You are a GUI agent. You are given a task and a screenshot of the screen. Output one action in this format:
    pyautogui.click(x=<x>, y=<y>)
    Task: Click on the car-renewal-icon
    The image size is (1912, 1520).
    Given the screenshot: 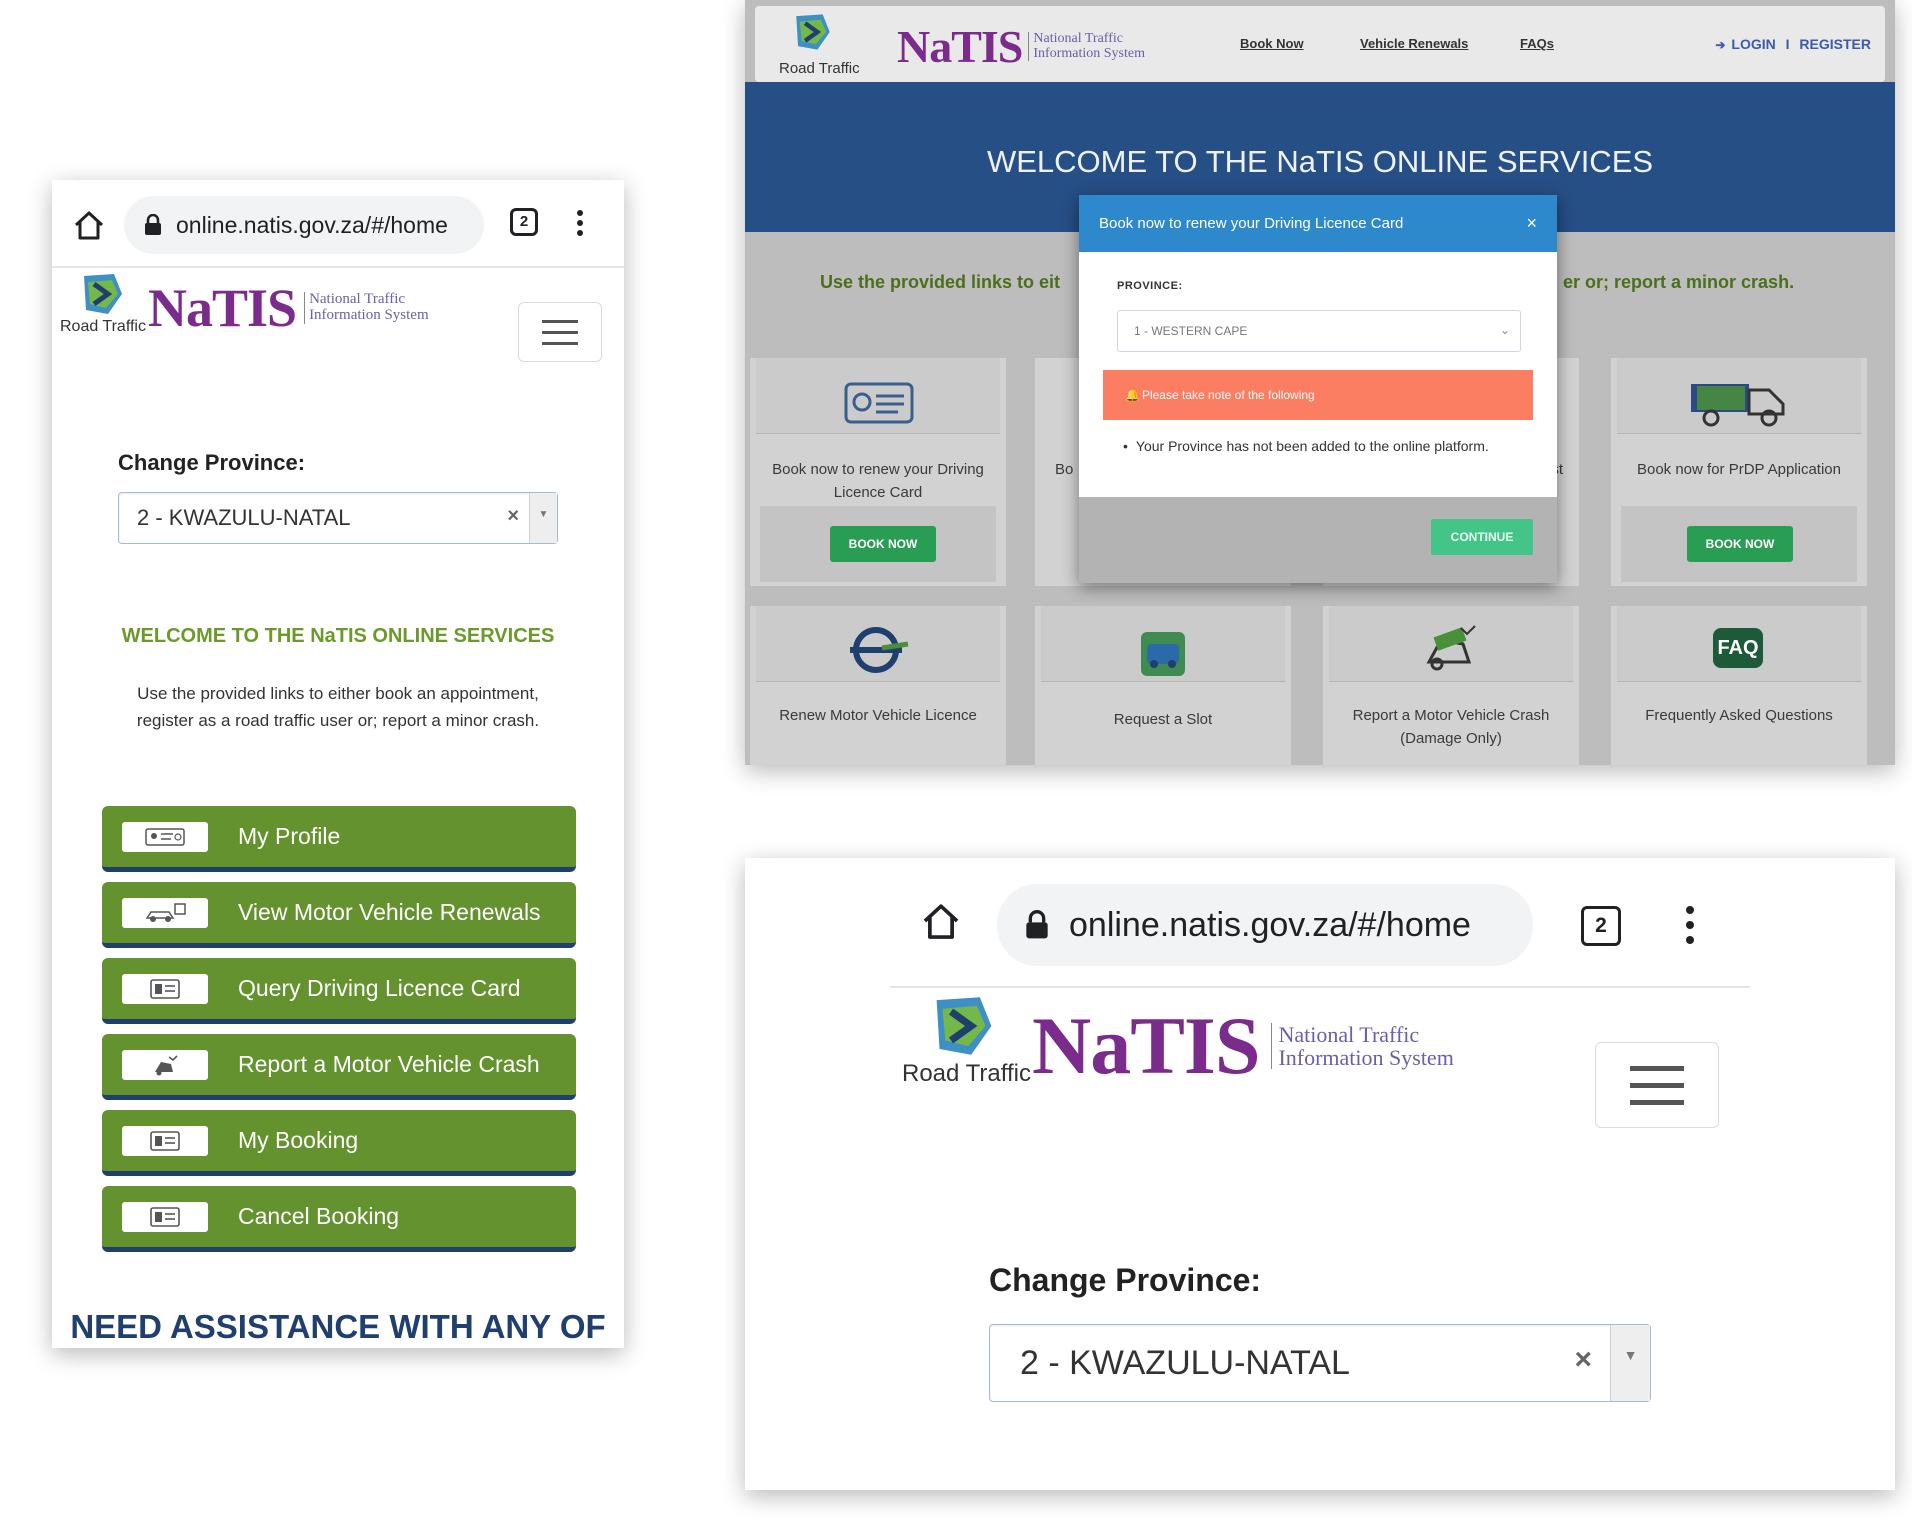 What is the action you would take?
    pyautogui.click(x=165, y=912)
    